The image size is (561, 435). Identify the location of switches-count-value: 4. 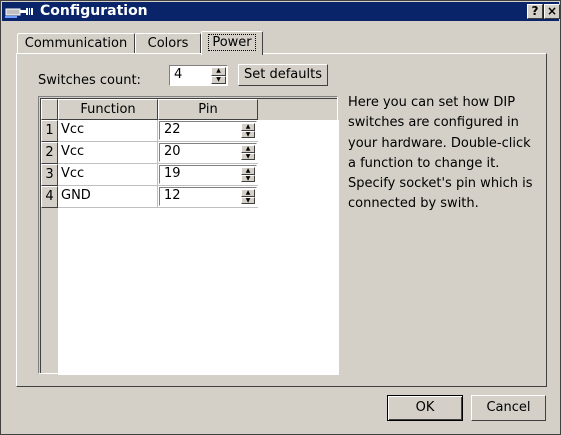
(178, 74).